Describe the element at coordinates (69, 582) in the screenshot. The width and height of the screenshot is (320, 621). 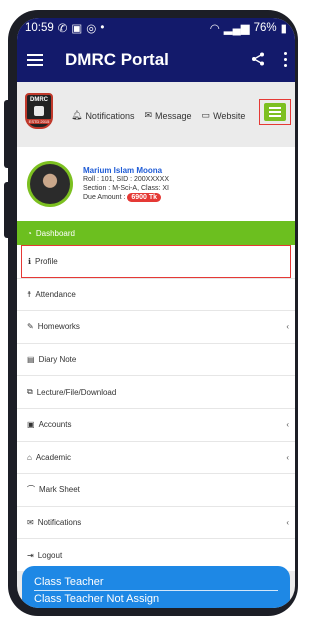
I see `class-teacher-title: Class Teacher` at that location.